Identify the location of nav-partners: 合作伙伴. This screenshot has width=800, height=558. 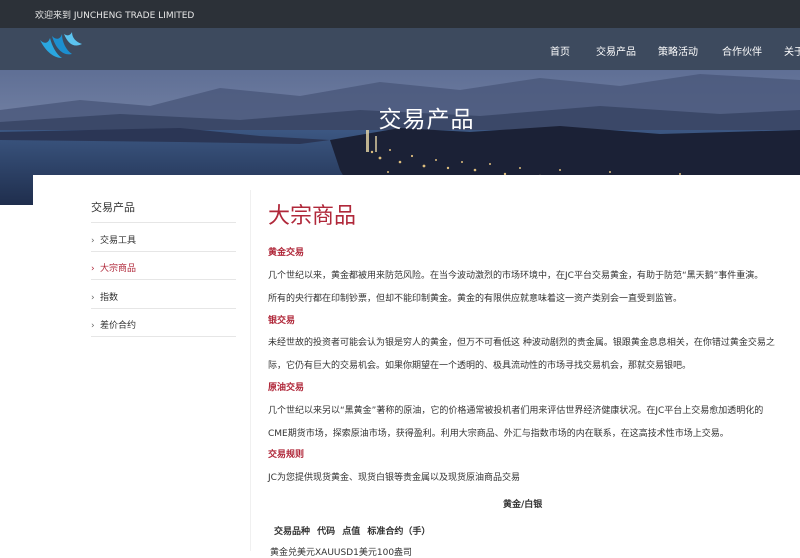
(742, 50).